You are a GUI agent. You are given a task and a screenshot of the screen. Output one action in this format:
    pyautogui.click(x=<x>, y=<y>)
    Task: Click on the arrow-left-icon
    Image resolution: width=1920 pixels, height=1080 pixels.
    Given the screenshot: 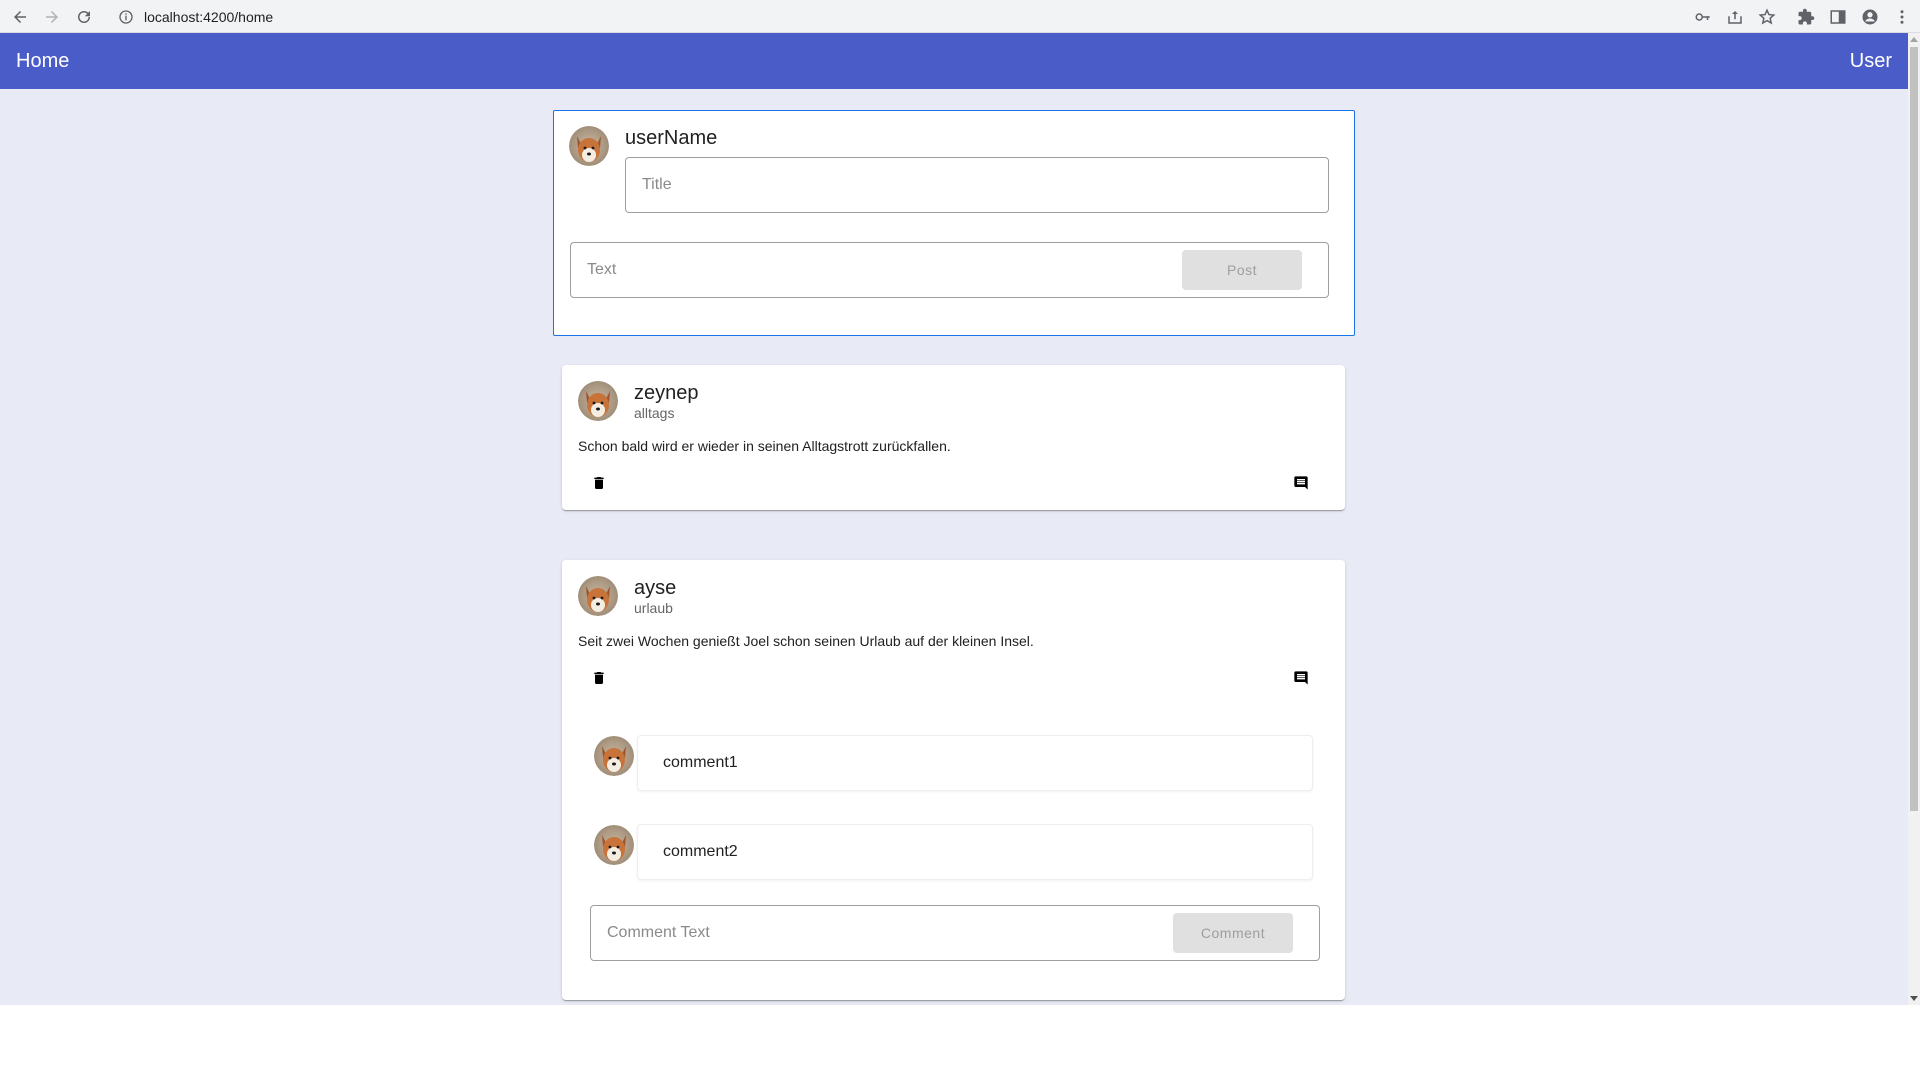 What is the action you would take?
    pyautogui.click(x=20, y=17)
    